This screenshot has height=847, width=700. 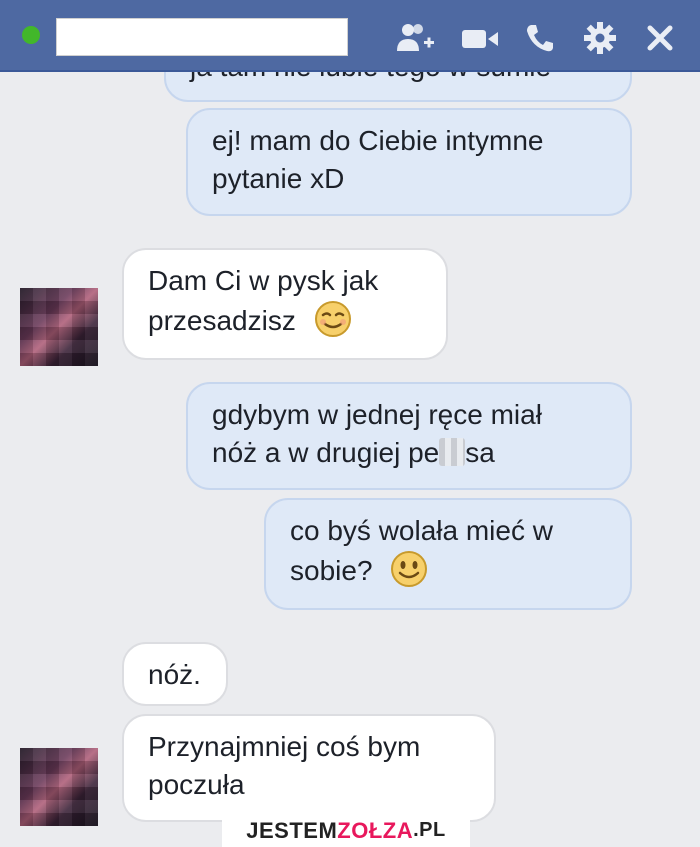 What do you see at coordinates (448, 554) in the screenshot?
I see `message-bubble-outgoing: co byś wolała mieć w sobie?` at bounding box center [448, 554].